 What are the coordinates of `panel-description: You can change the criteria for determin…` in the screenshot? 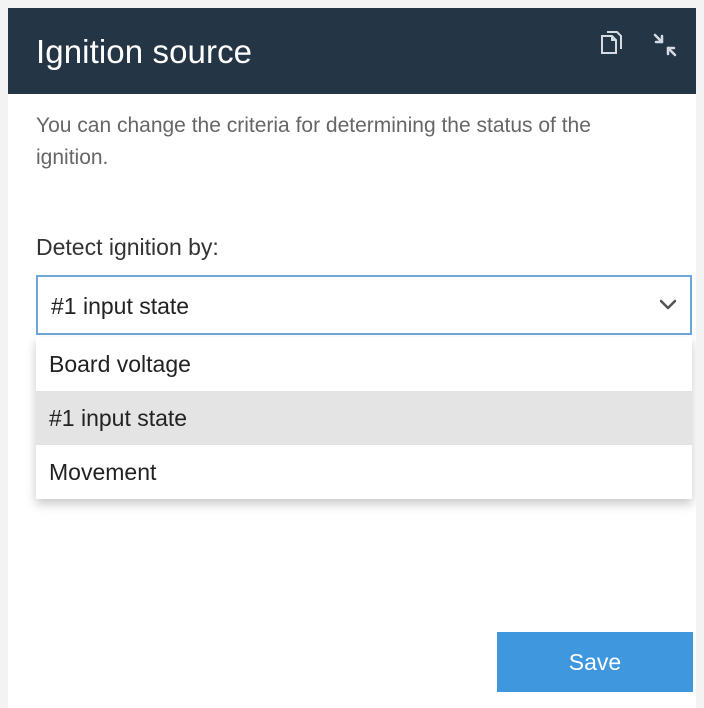 It's located at (313, 141).